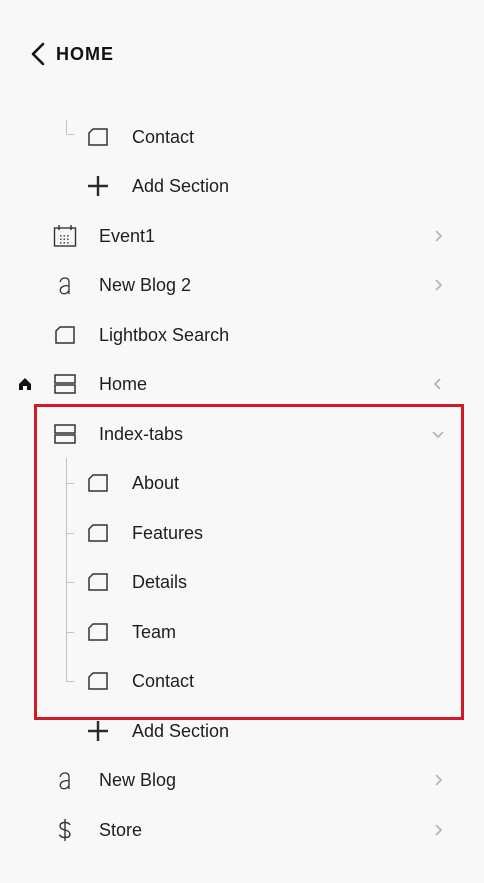 Image resolution: width=484 pixels, height=883 pixels. Describe the element at coordinates (242, 434) in the screenshot. I see `nav-item-index-tabs: Index-tabs` at that location.